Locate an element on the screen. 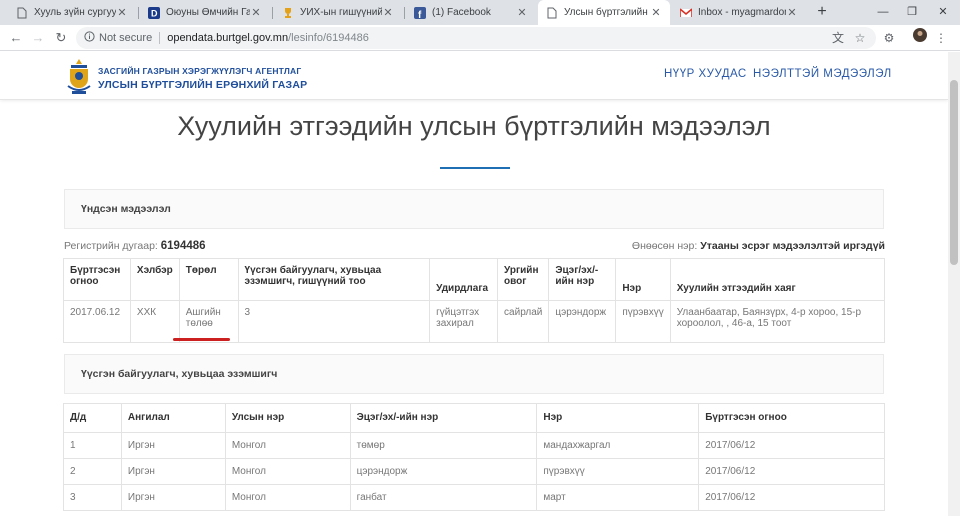 Image resolution: width=960 pixels, height=516 pixels. star-icon: ☆ is located at coordinates (860, 38).